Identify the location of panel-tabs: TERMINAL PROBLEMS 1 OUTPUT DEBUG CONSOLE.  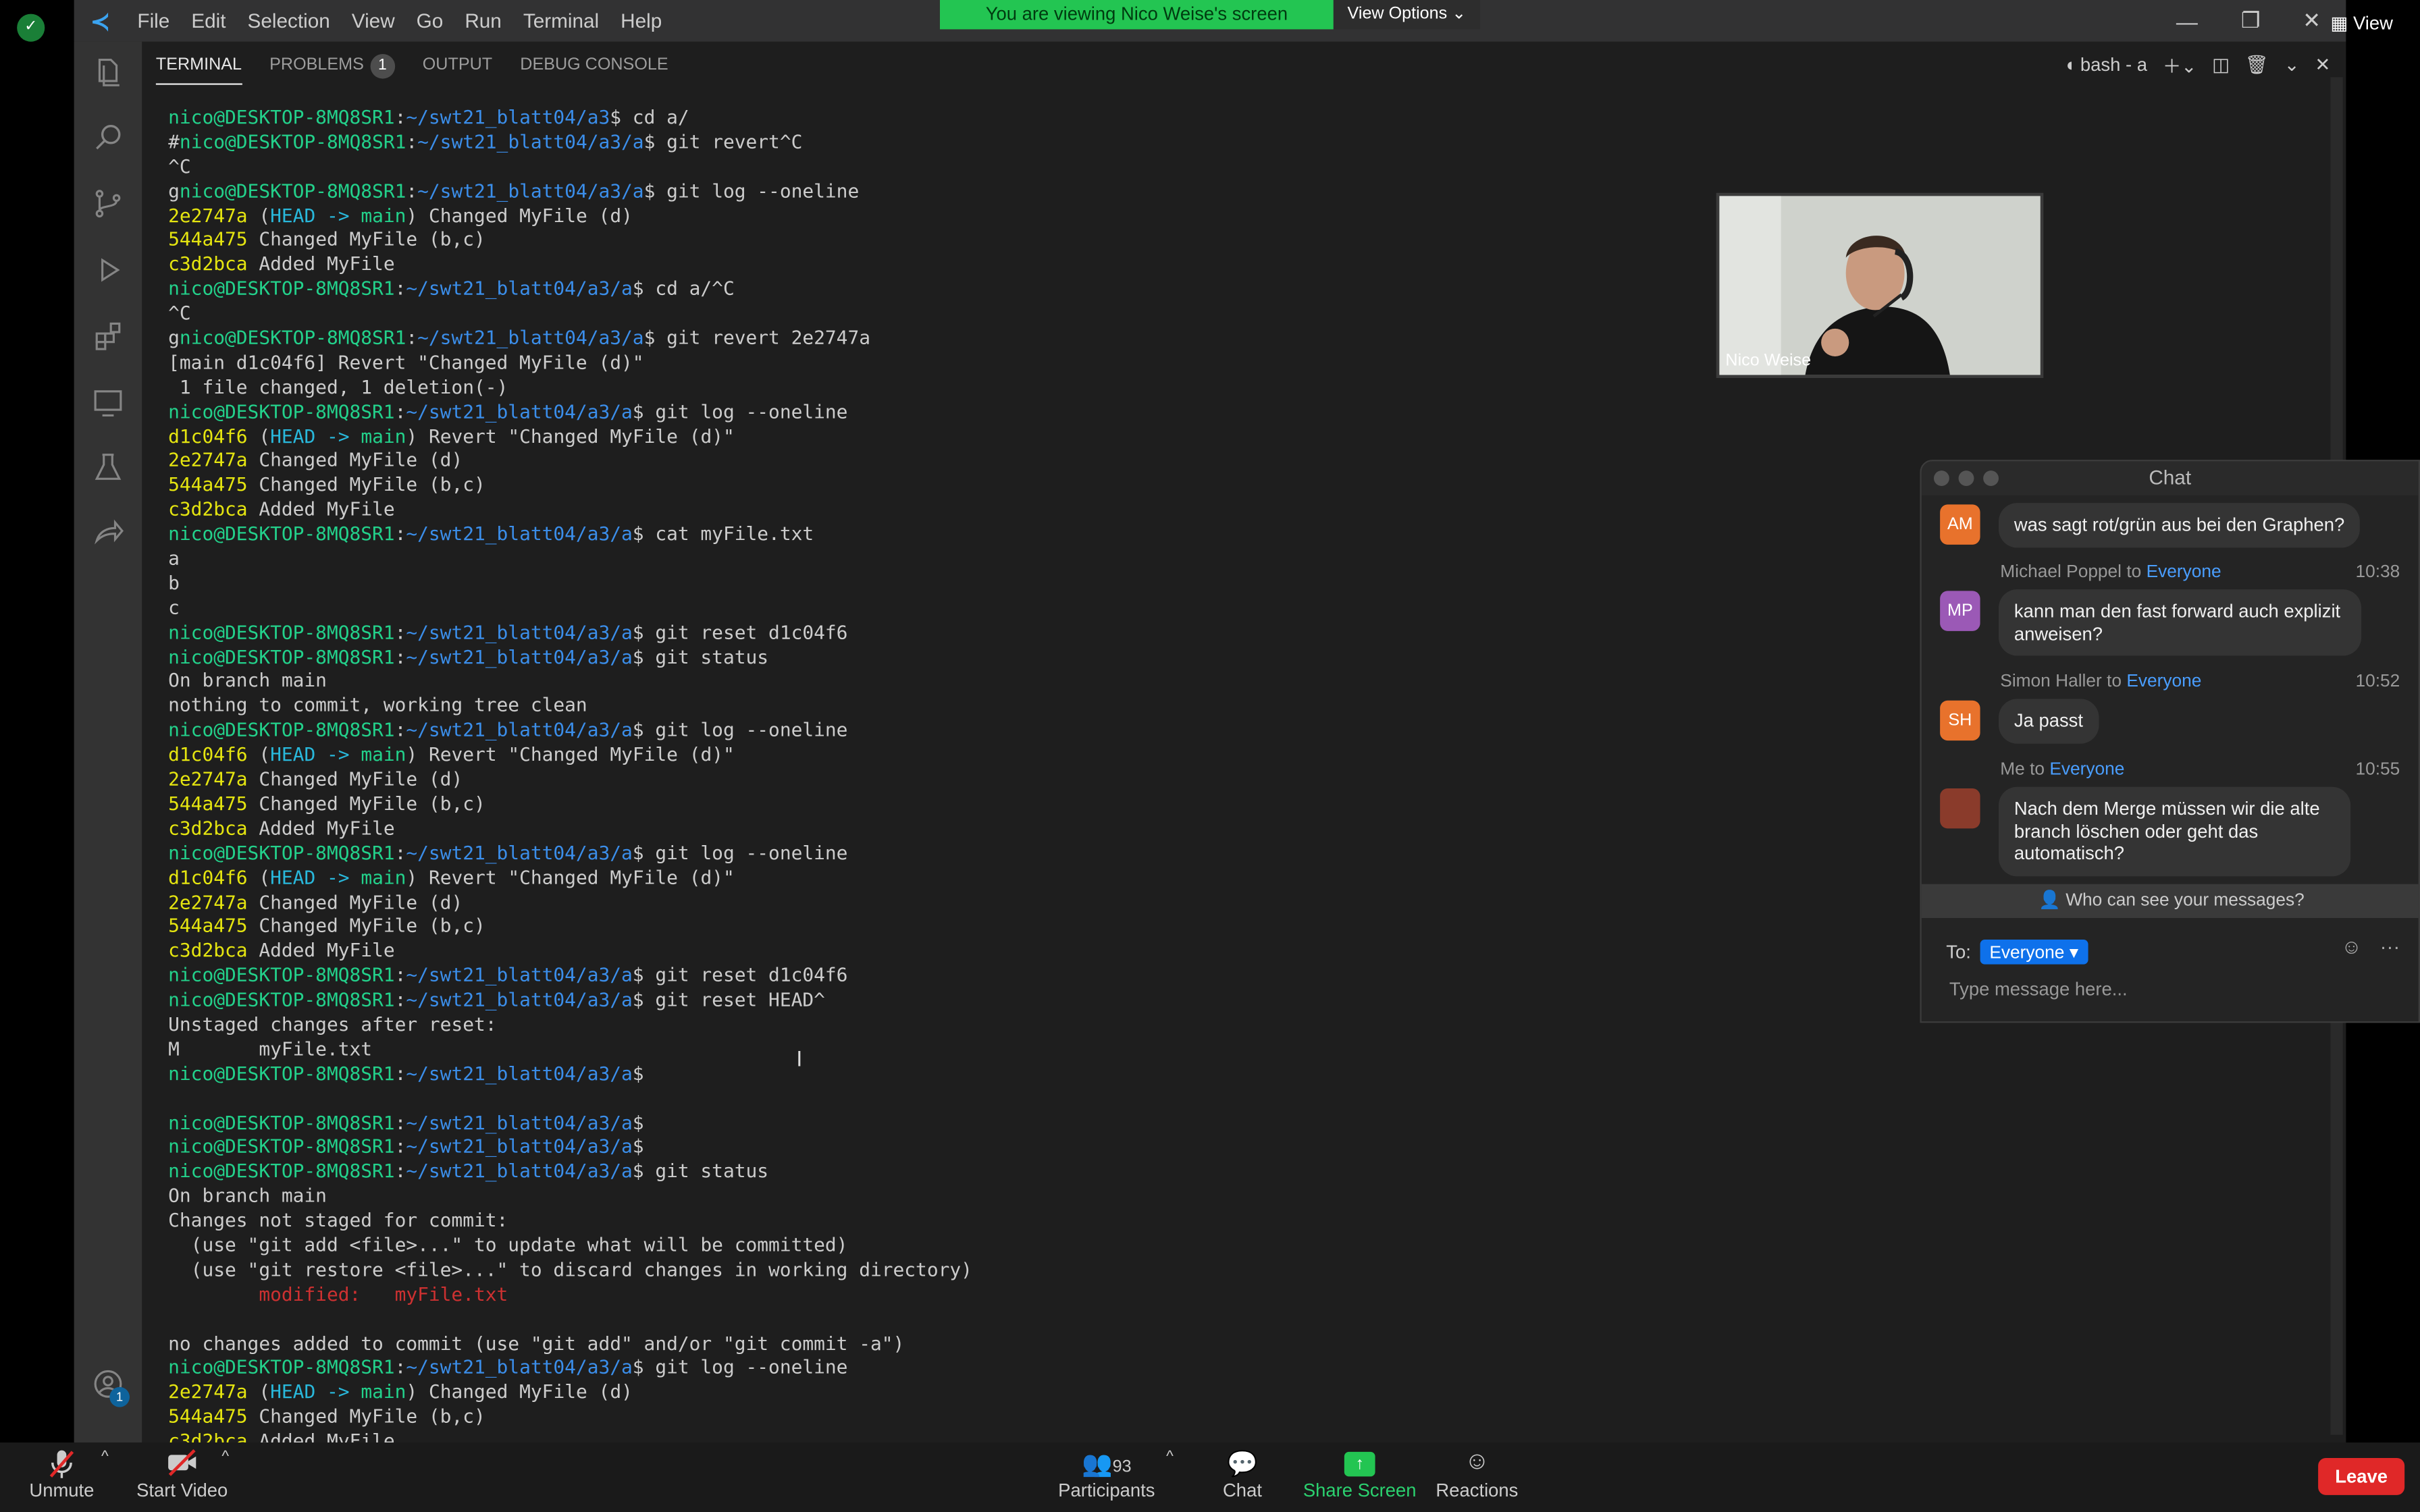
(412, 65).